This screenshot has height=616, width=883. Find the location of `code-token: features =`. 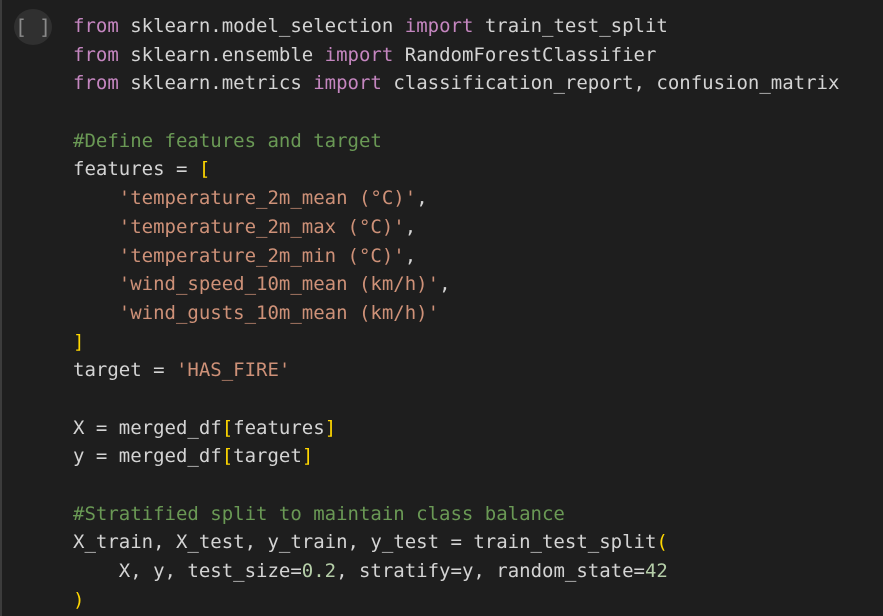

code-token: features = is located at coordinates (136, 169).